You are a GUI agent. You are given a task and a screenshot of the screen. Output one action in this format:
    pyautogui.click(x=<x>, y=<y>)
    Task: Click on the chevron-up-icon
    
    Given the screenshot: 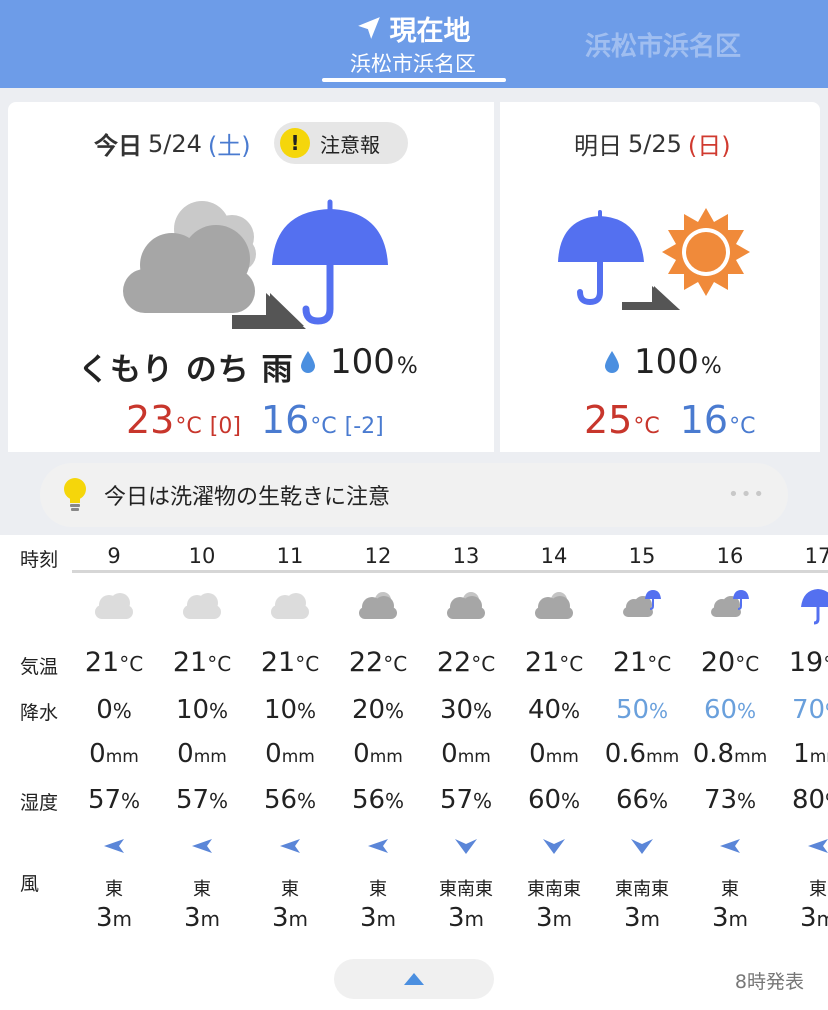 What is the action you would take?
    pyautogui.click(x=414, y=979)
    